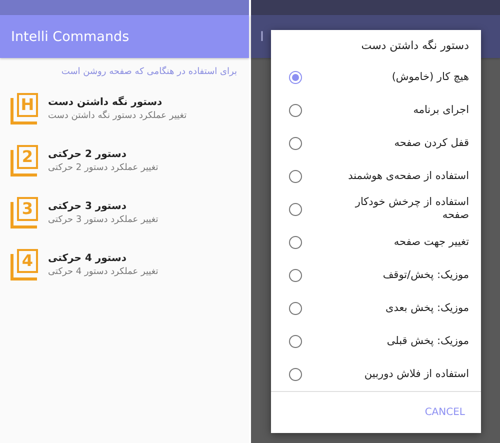 Image resolution: width=500 pixels, height=443 pixels. What do you see at coordinates (27, 209) in the screenshot?
I see `command-badge: 3` at bounding box center [27, 209].